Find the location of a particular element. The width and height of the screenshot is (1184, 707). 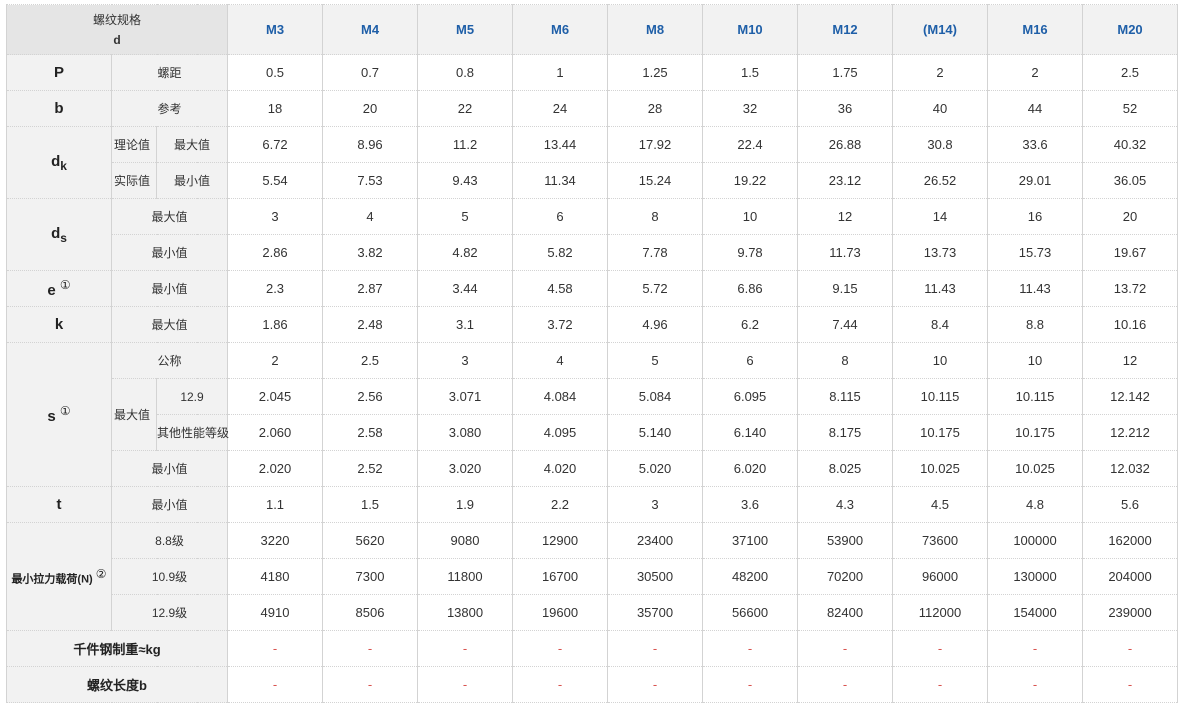

cell: 1.5 is located at coordinates (370, 504).